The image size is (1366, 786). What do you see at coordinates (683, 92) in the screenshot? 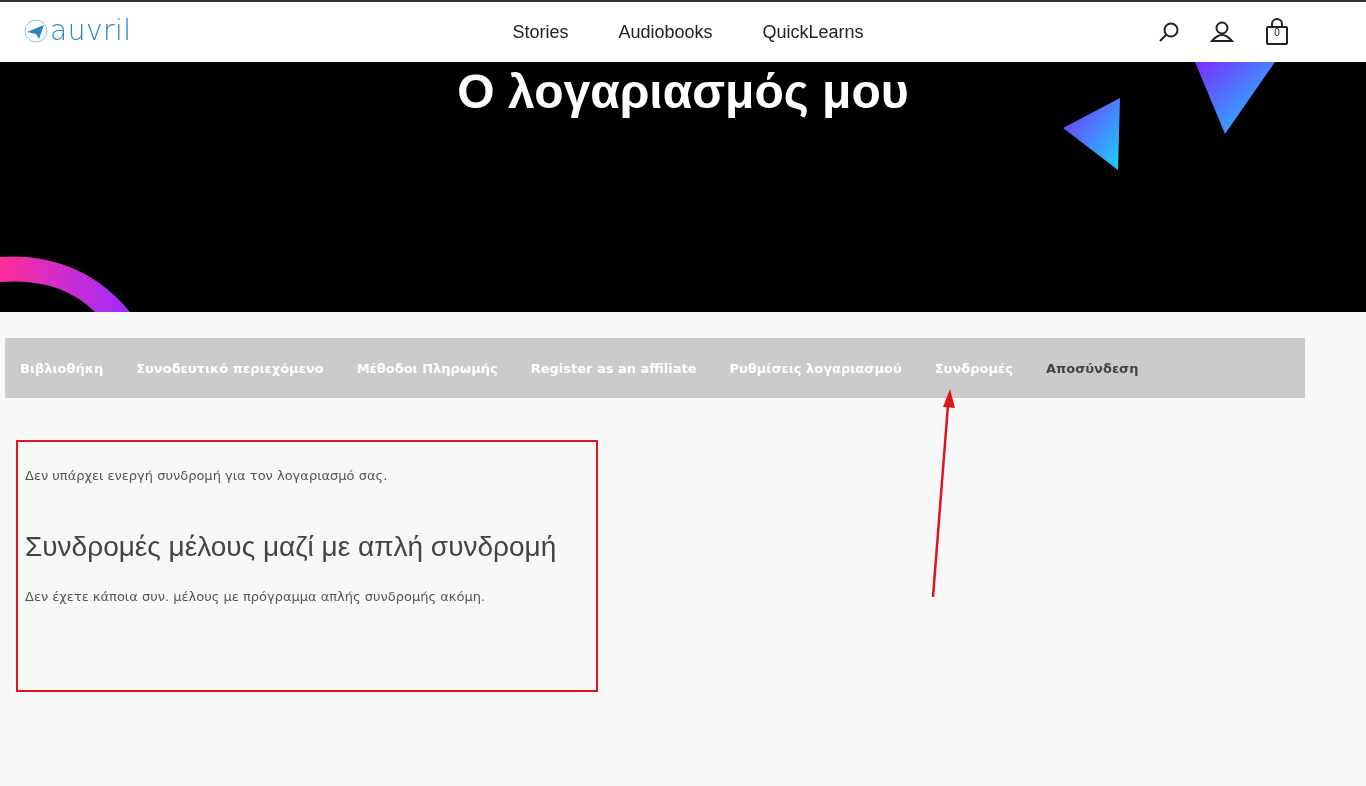
I see `page-title: Ο λογαριασμός μου` at bounding box center [683, 92].